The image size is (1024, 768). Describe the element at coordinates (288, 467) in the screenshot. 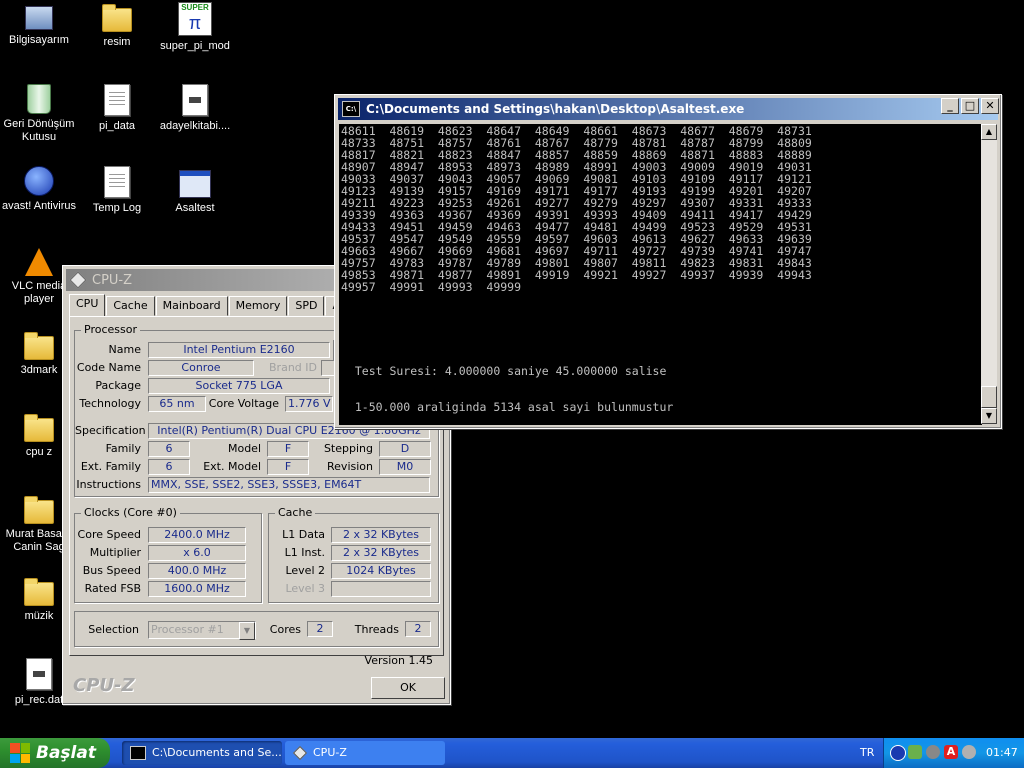

I see `extmodel-field: F` at that location.